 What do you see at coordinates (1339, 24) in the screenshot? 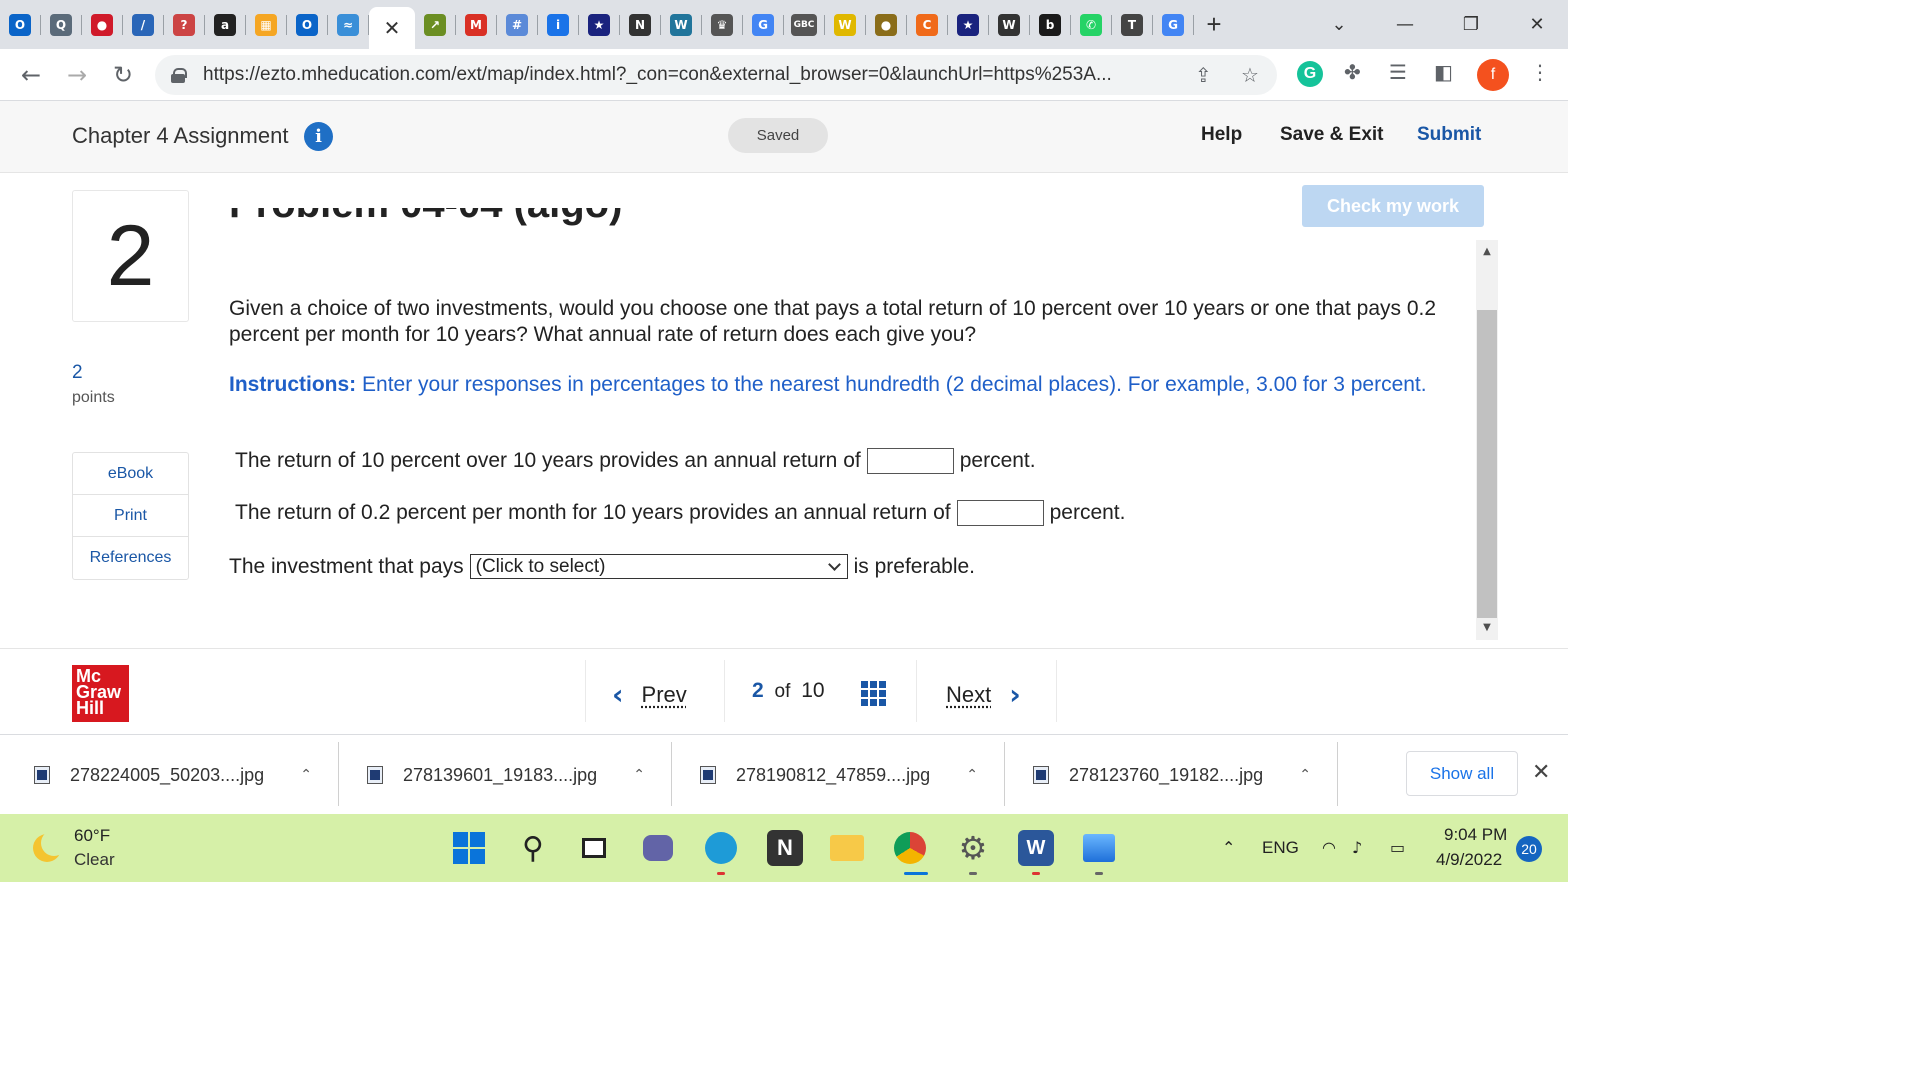
I see `tab-search-chevron-icon: ⌄` at bounding box center [1339, 24].